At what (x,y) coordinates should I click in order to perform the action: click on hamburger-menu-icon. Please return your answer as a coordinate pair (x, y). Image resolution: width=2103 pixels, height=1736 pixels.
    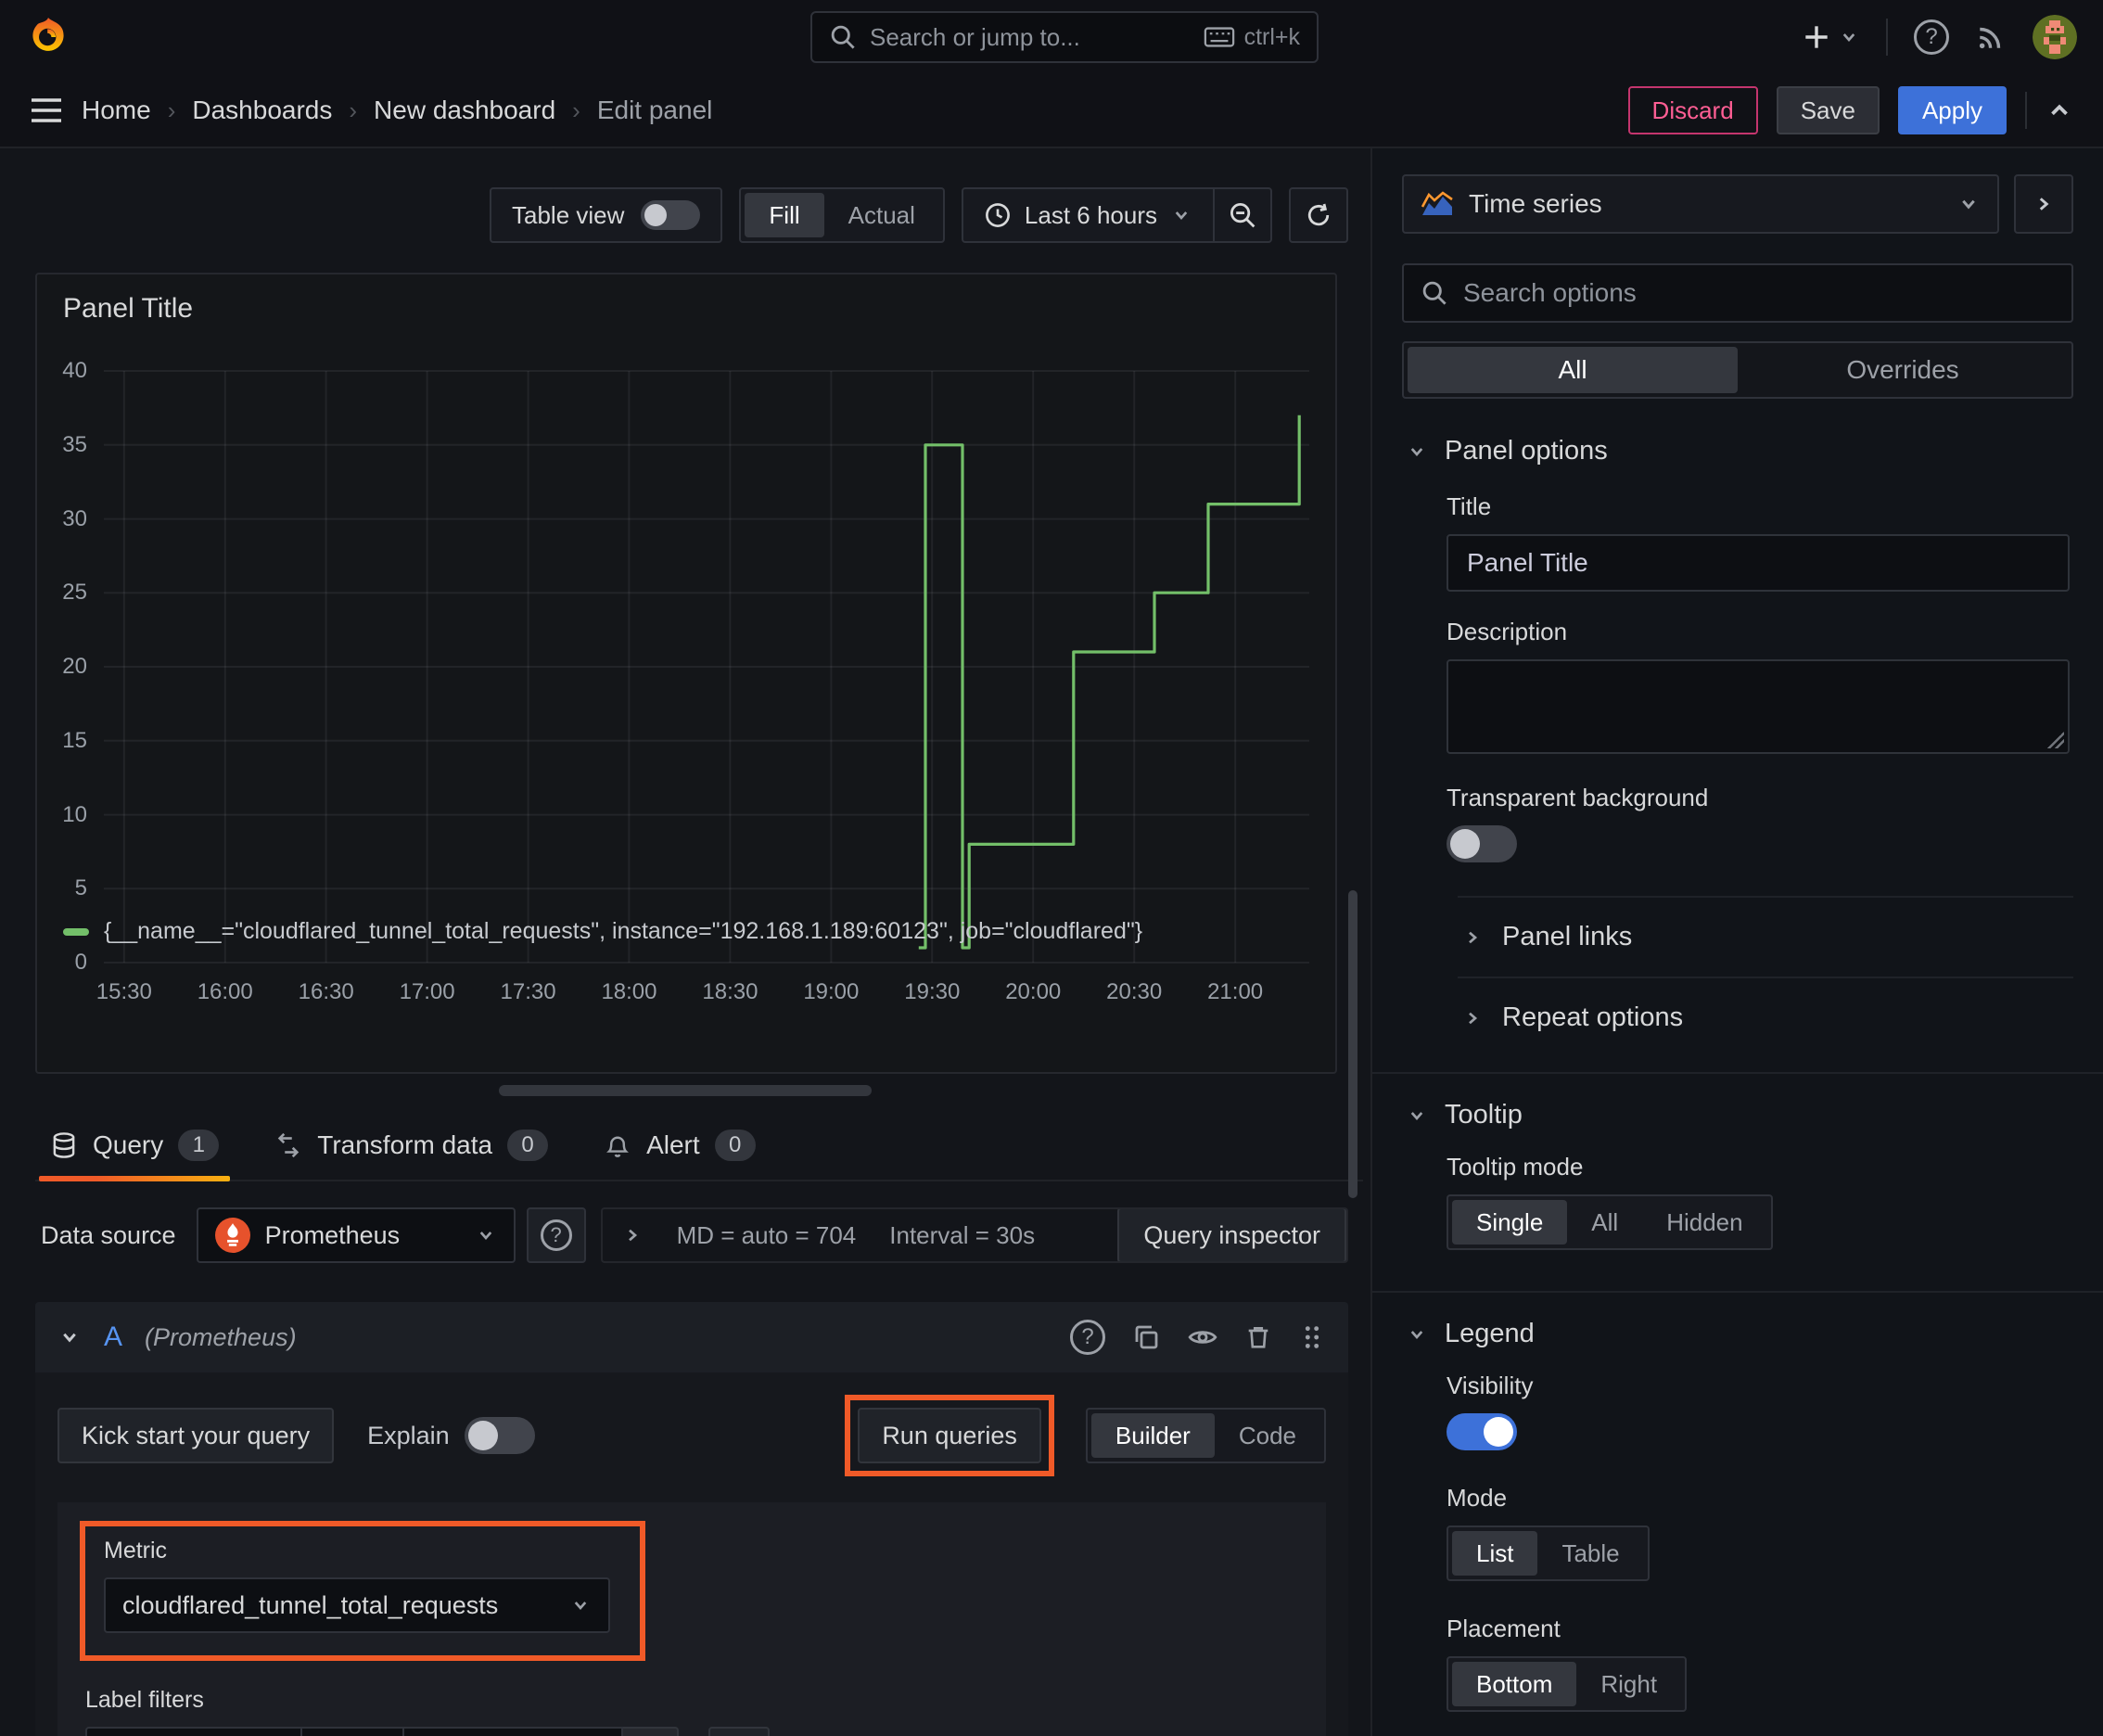
    Looking at the image, I should click on (46, 110).